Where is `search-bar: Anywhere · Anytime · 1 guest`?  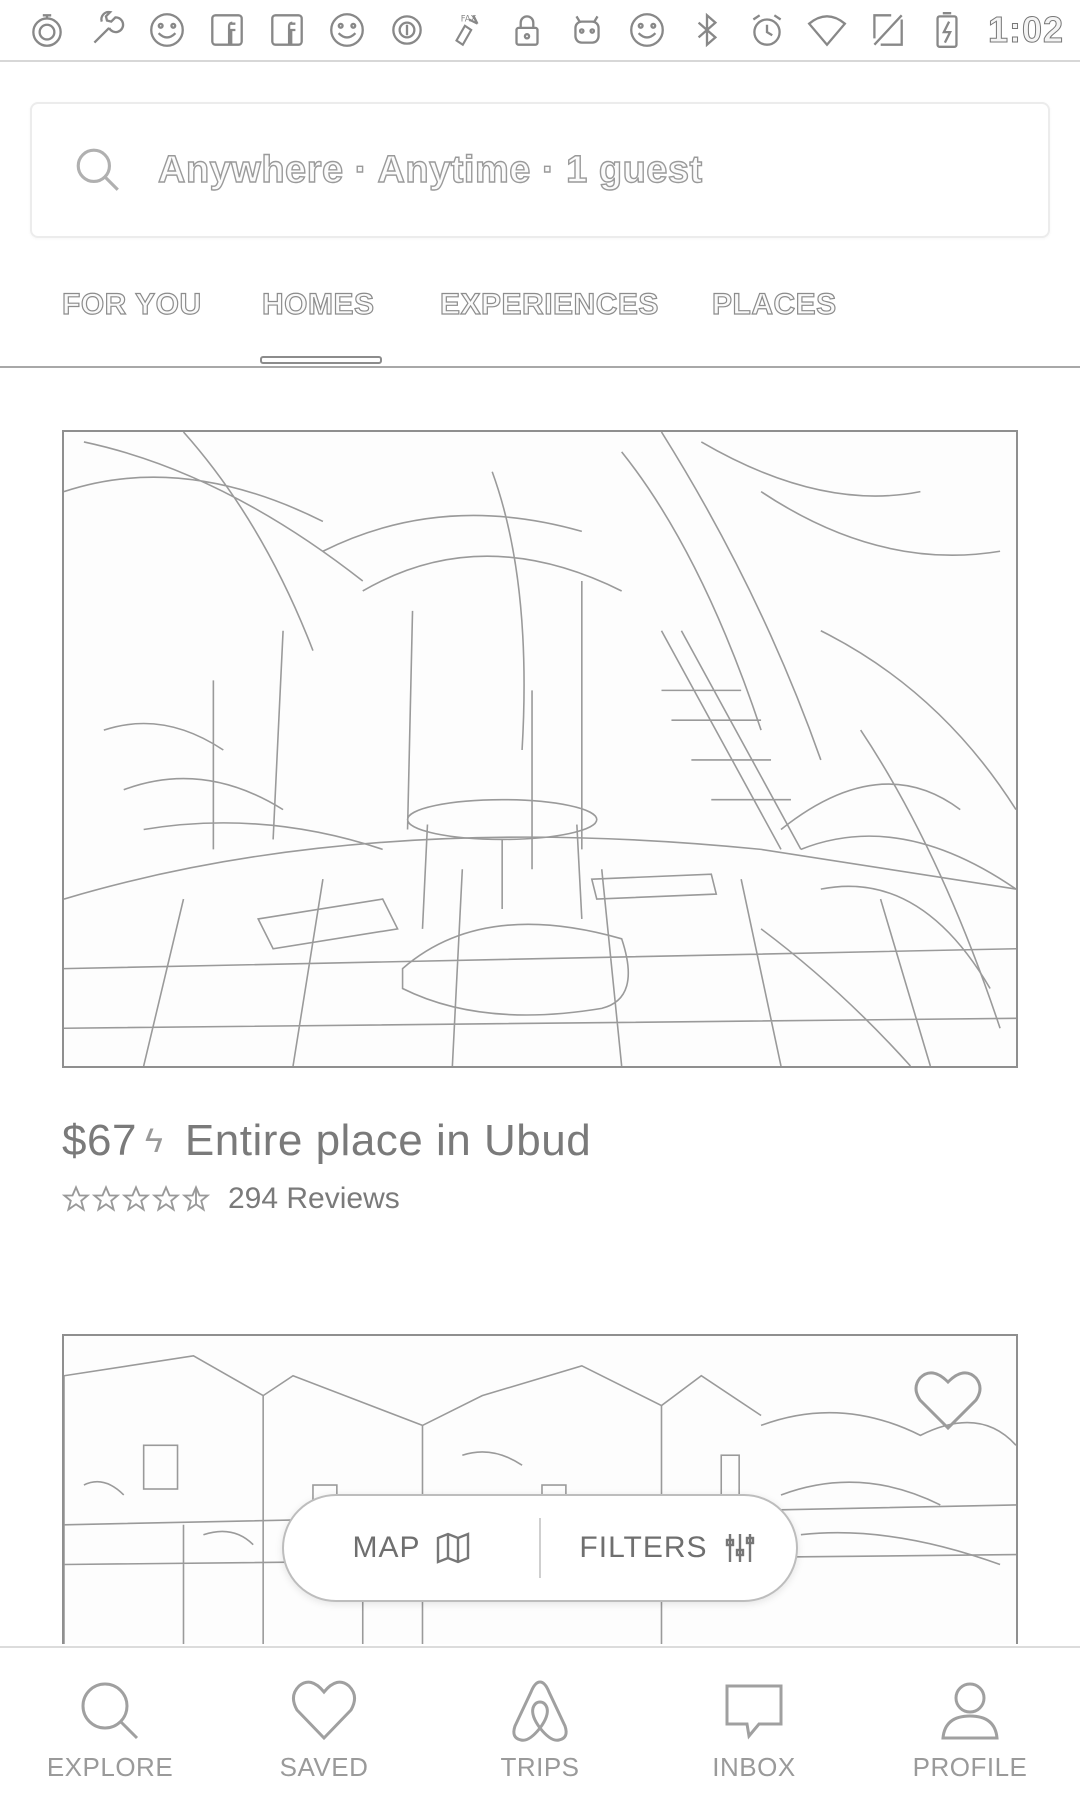 search-bar: Anywhere · Anytime · 1 guest is located at coordinates (540, 170).